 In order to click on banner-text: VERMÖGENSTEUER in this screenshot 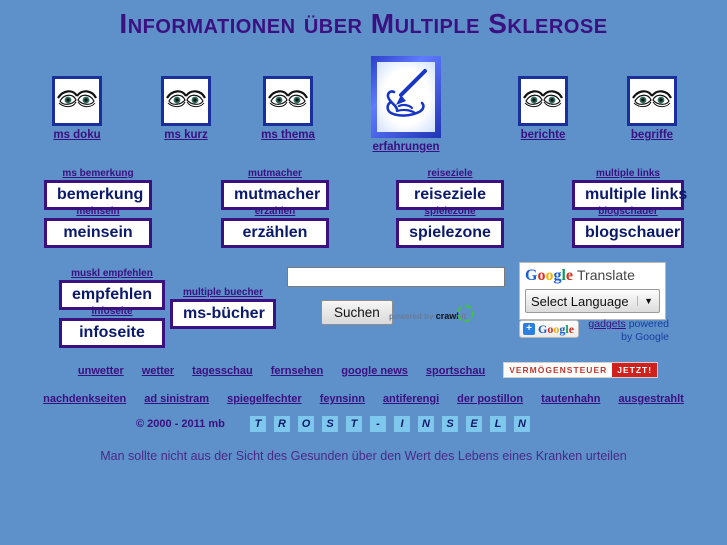, I will do `click(558, 369)`.